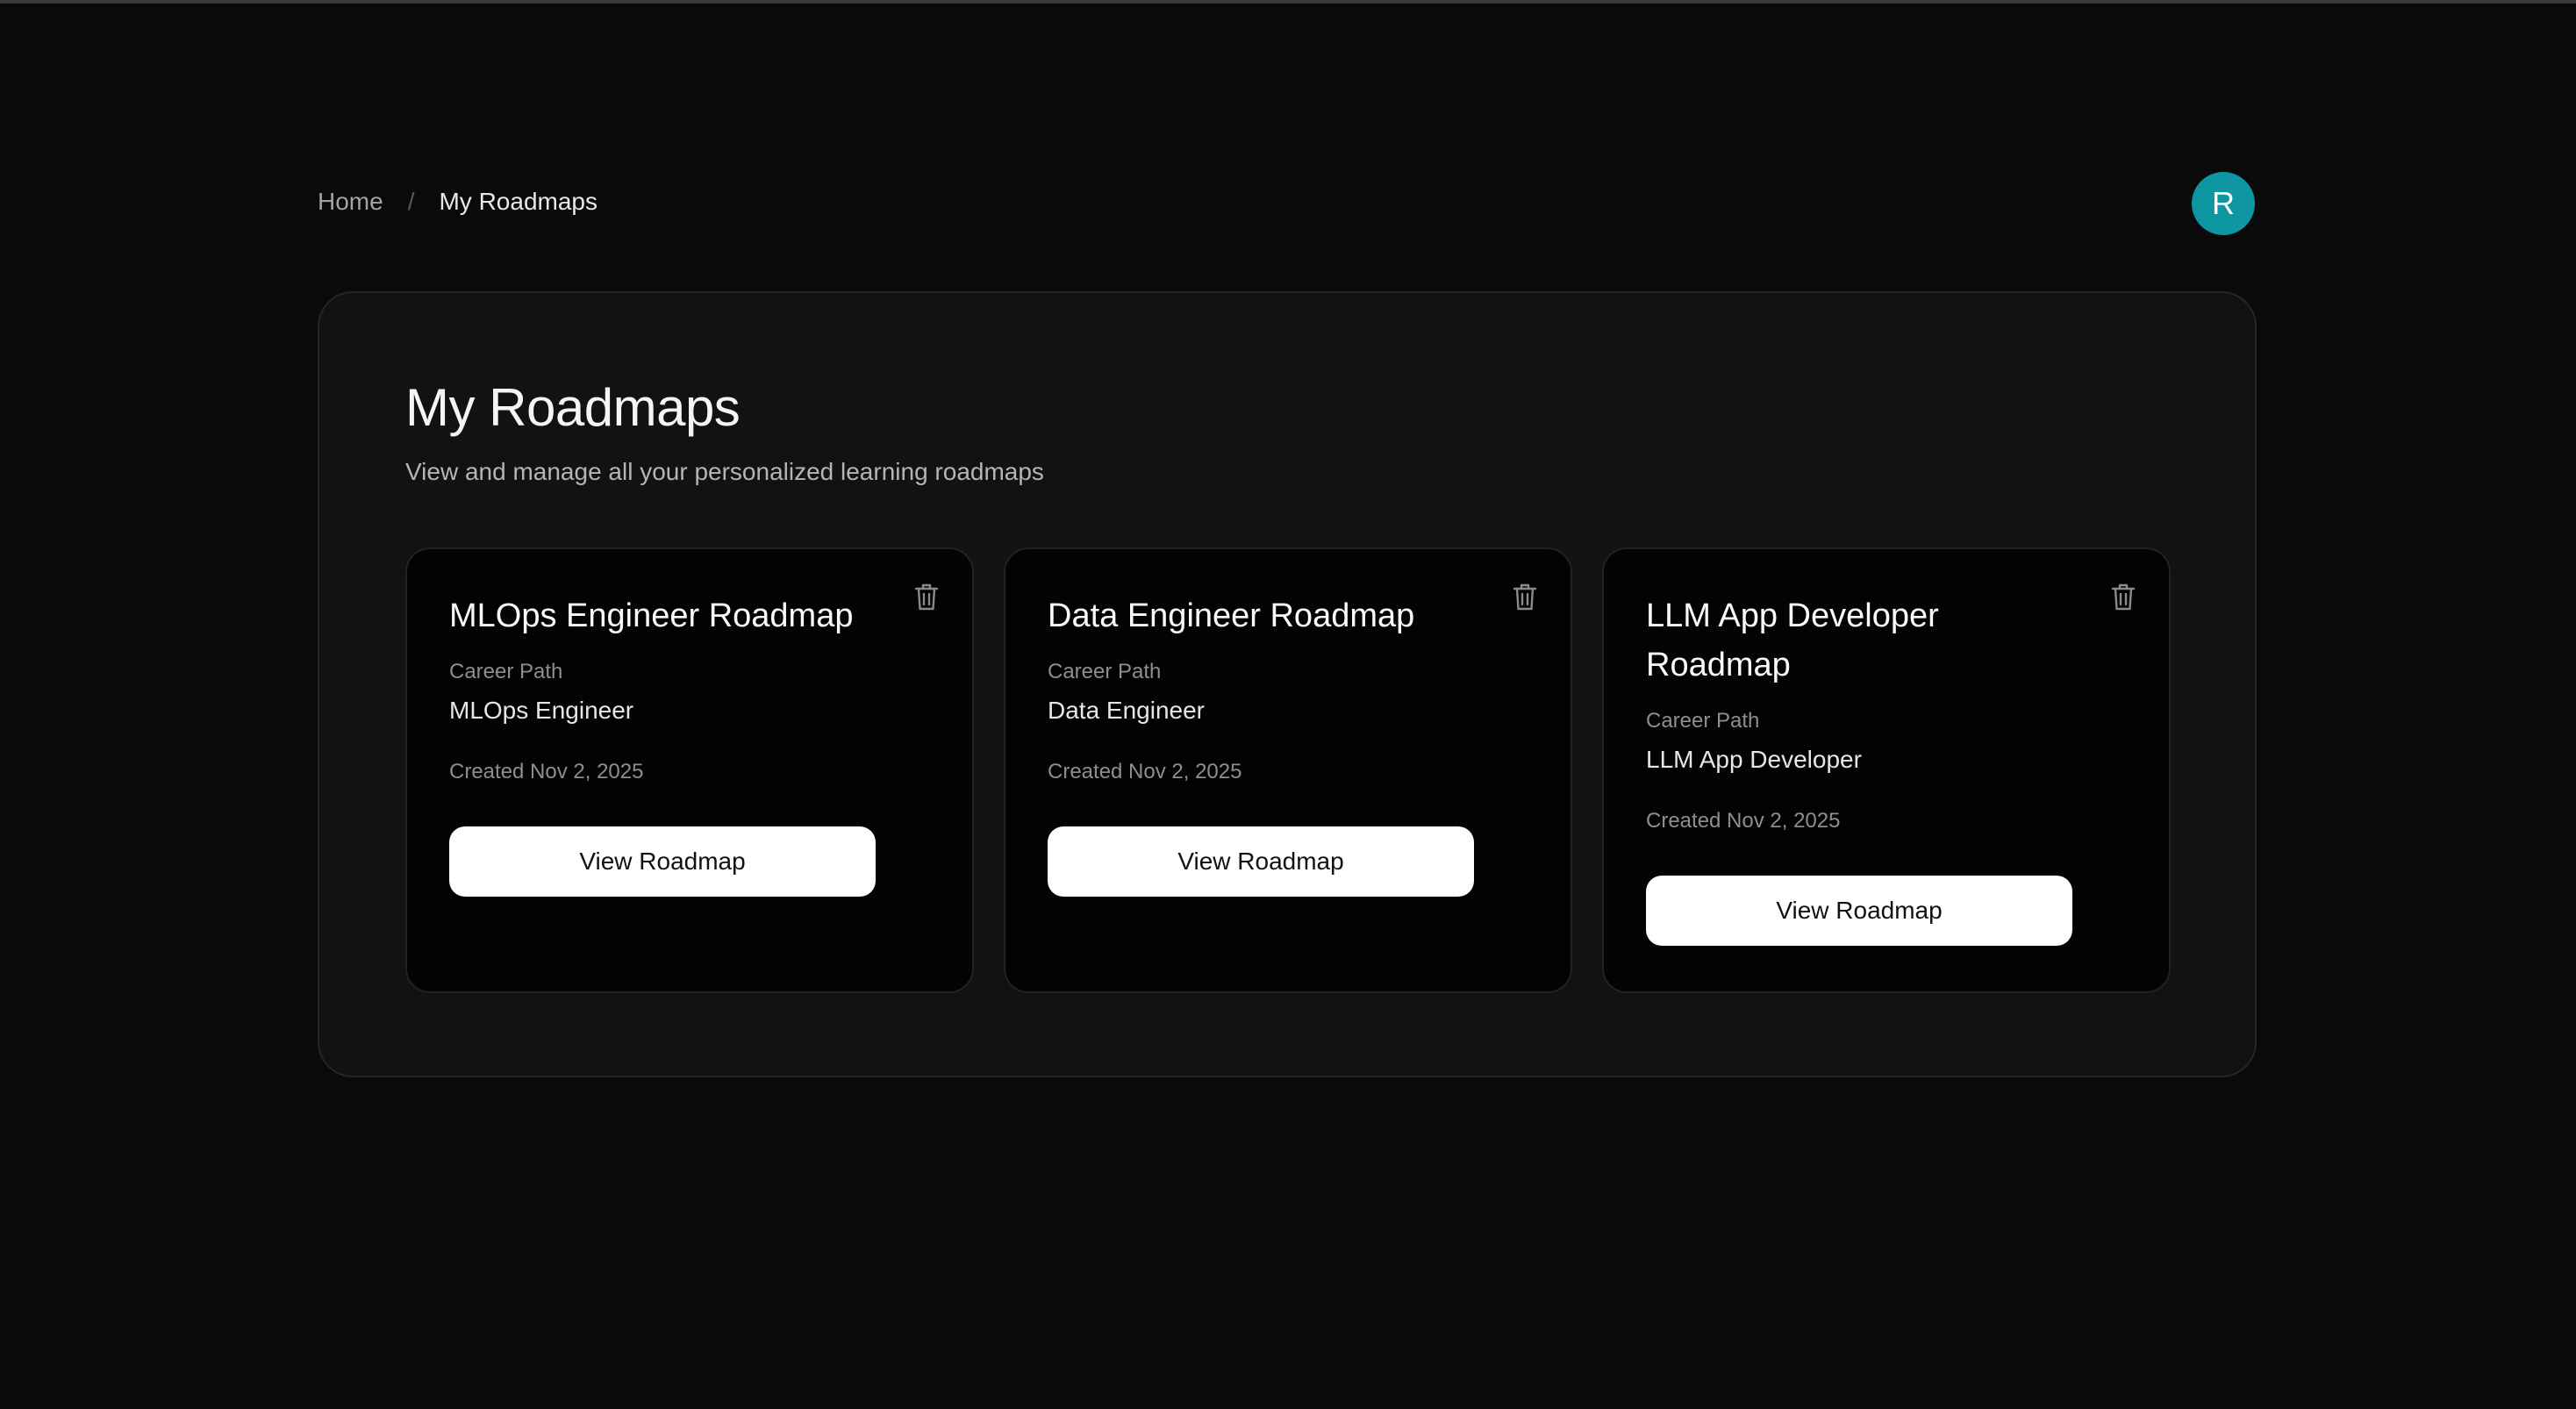 This screenshot has height=1409, width=2576. What do you see at coordinates (1231, 615) in the screenshot?
I see `roadmap-card-title: Data Engineer Roadmap` at bounding box center [1231, 615].